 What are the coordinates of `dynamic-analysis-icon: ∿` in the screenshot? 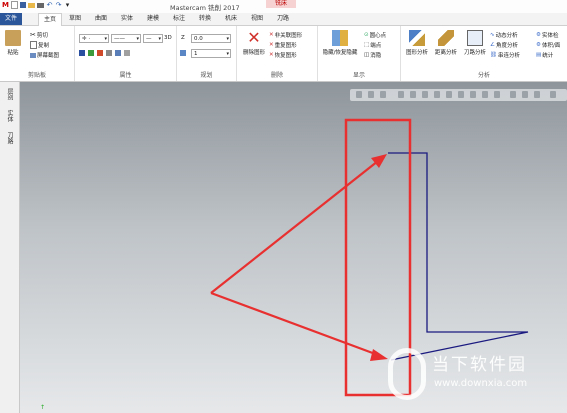 It's located at (492, 35).